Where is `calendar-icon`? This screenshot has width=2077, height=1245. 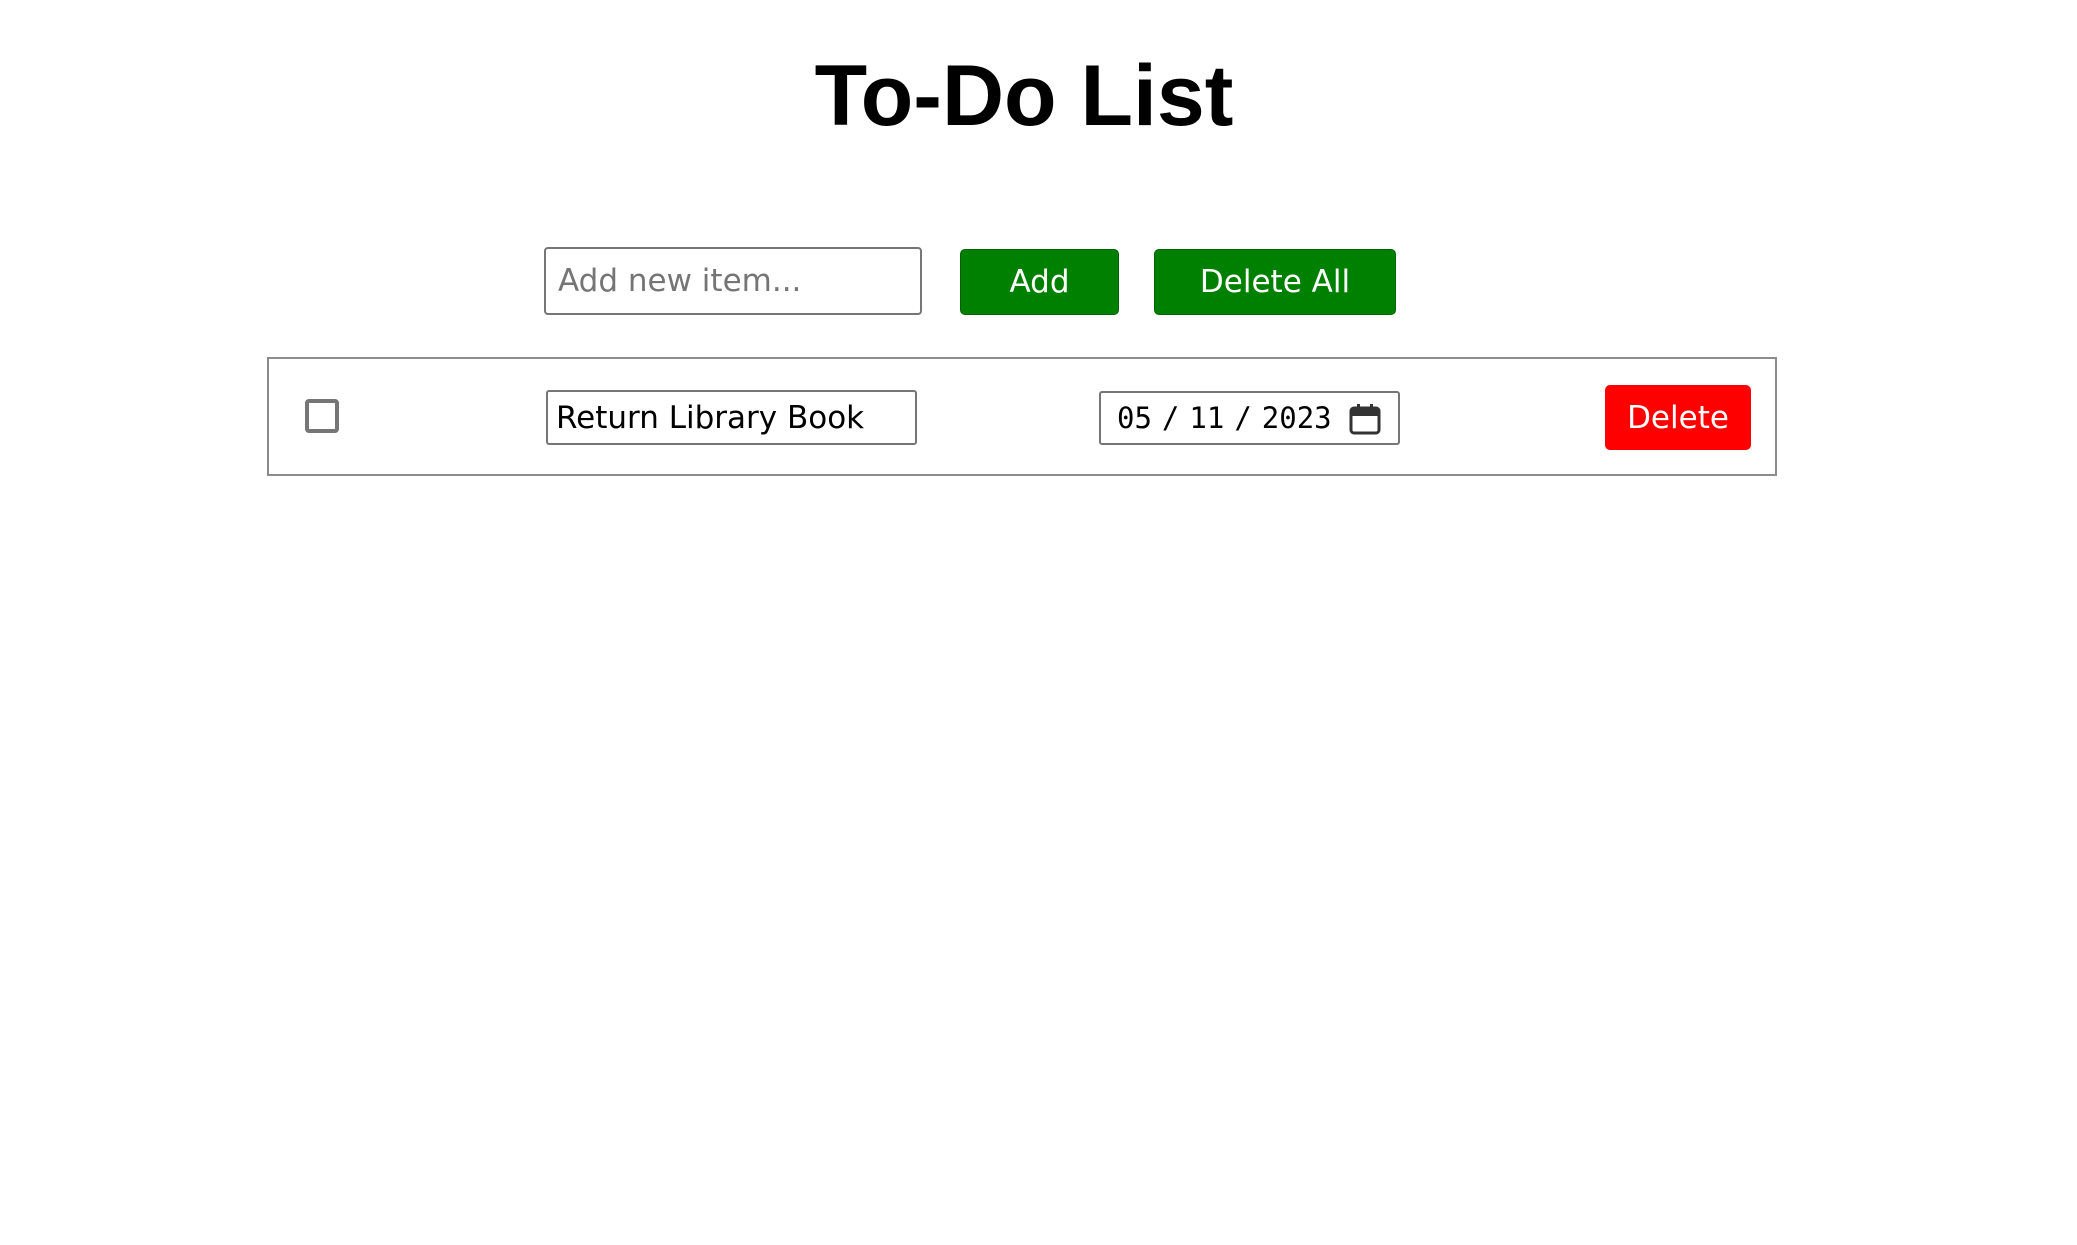 calendar-icon is located at coordinates (1365, 419).